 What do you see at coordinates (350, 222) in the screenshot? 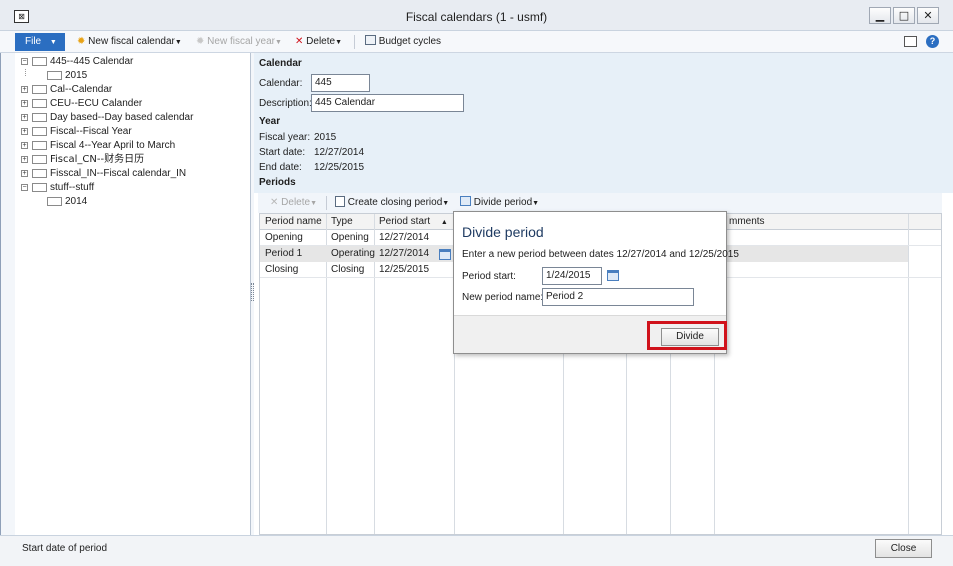
I see `column-header-type: Type` at bounding box center [350, 222].